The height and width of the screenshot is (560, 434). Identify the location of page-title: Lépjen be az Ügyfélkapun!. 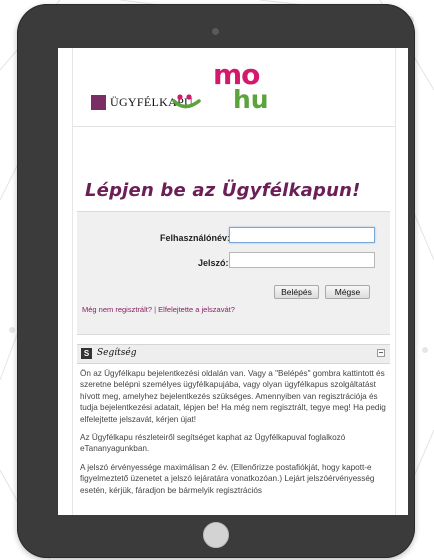
(223, 190).